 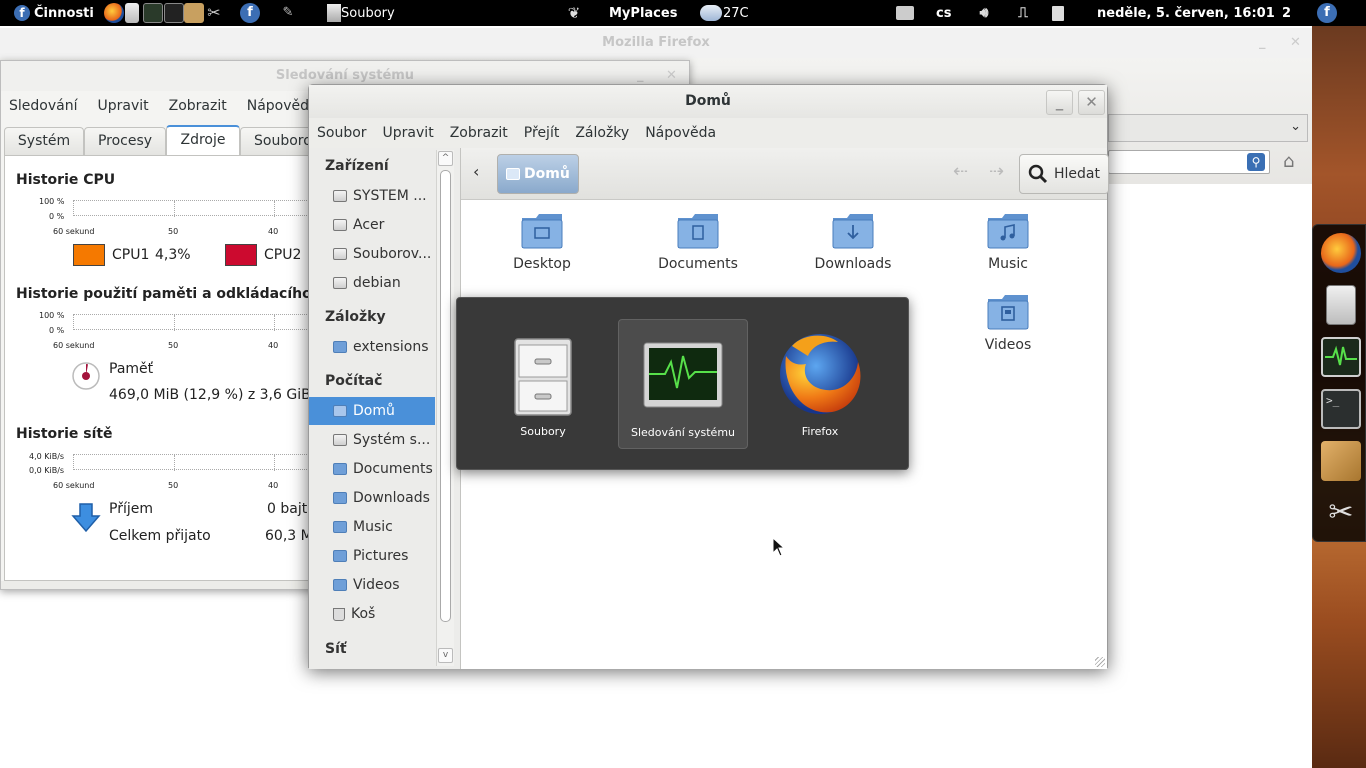 I want to click on gnome-foot-icon: ❦, so click(x=574, y=13).